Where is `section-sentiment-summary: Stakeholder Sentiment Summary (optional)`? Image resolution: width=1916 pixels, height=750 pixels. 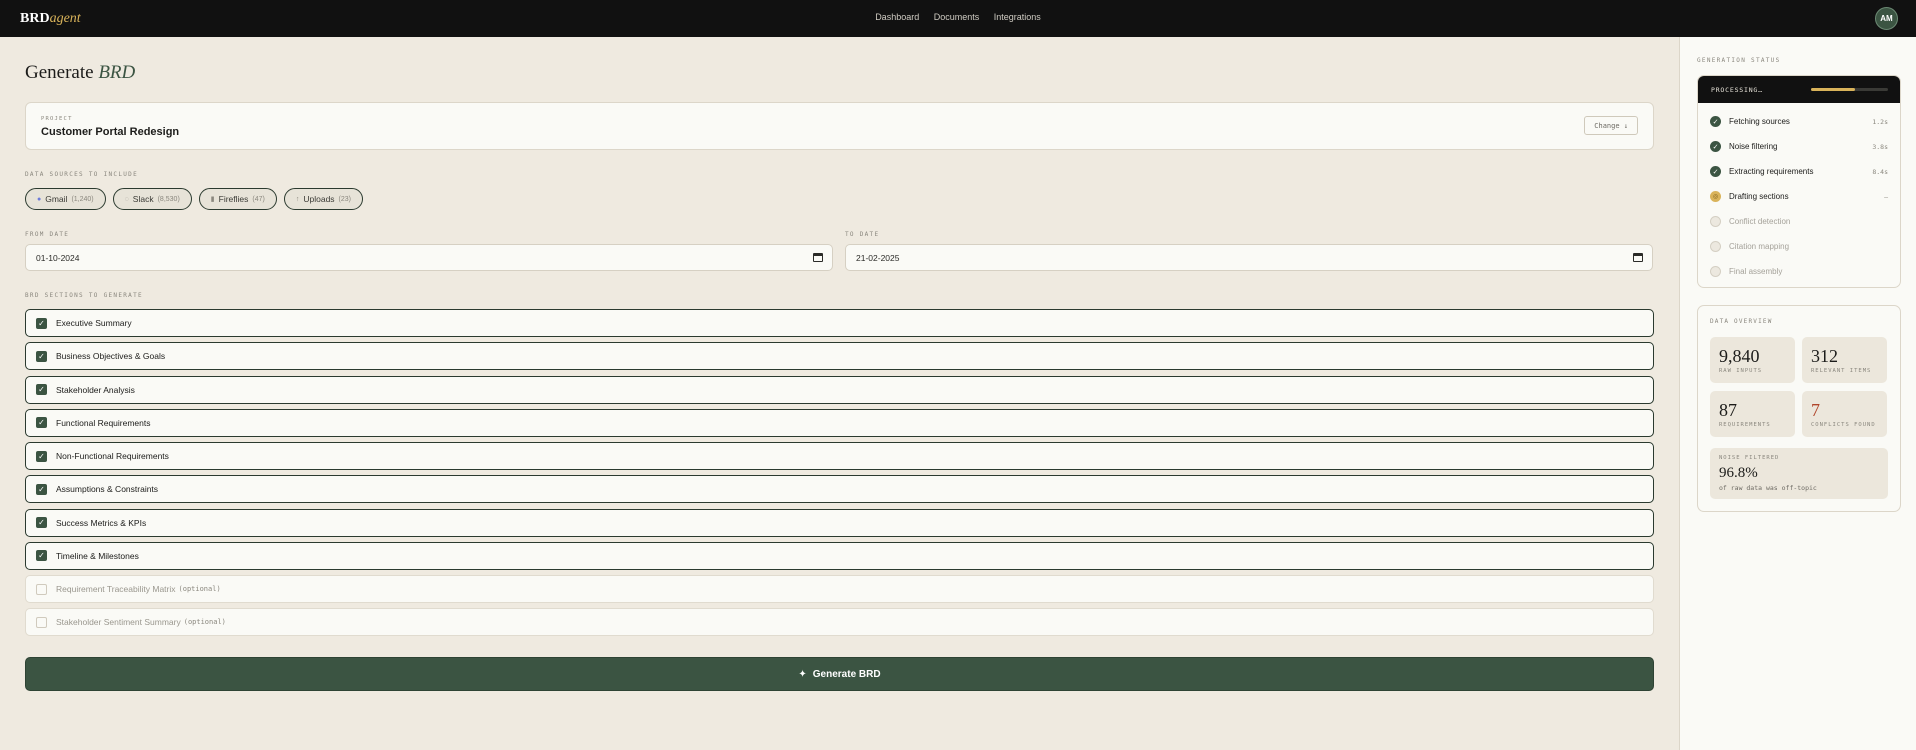 section-sentiment-summary: Stakeholder Sentiment Summary (optional) is located at coordinates (839, 622).